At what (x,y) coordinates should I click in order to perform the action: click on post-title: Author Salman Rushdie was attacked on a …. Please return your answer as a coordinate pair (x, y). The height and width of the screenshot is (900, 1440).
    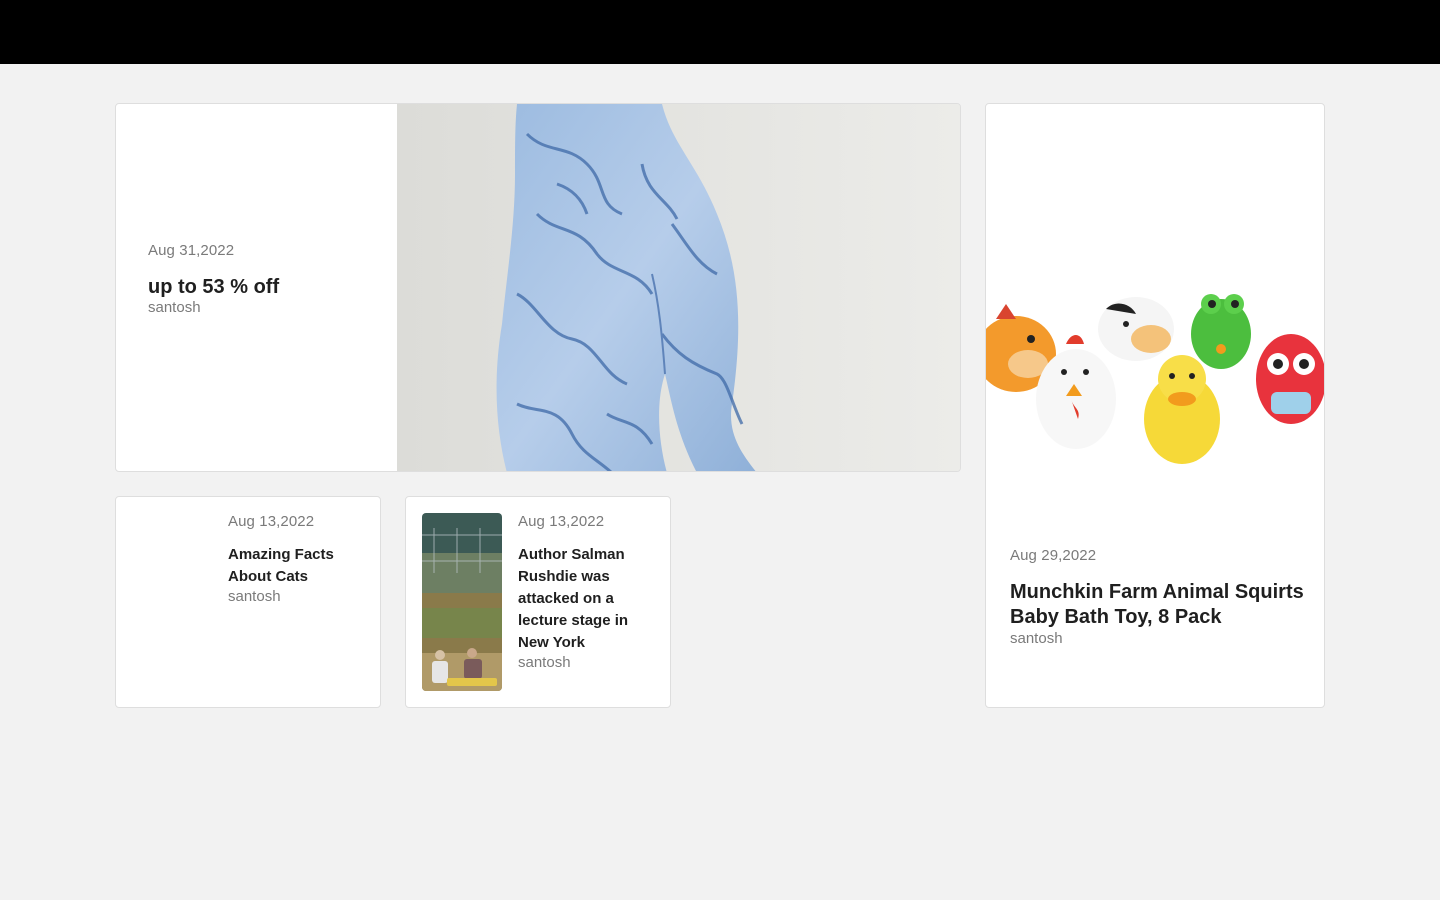
    Looking at the image, I should click on (588, 599).